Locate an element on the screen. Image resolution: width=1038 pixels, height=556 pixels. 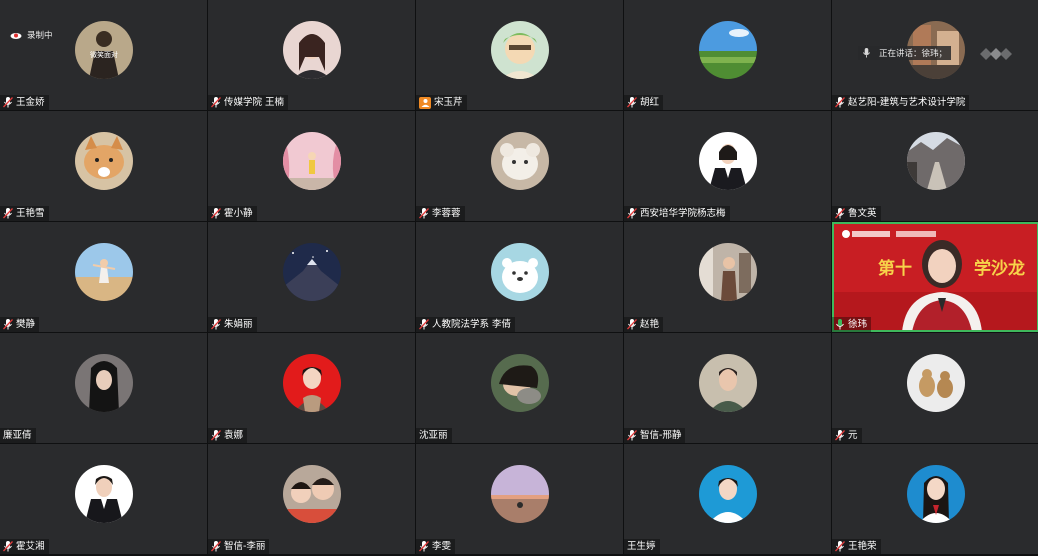
participant-tile-9: 西安培华学院杨志梅 is located at coordinates (727, 166).